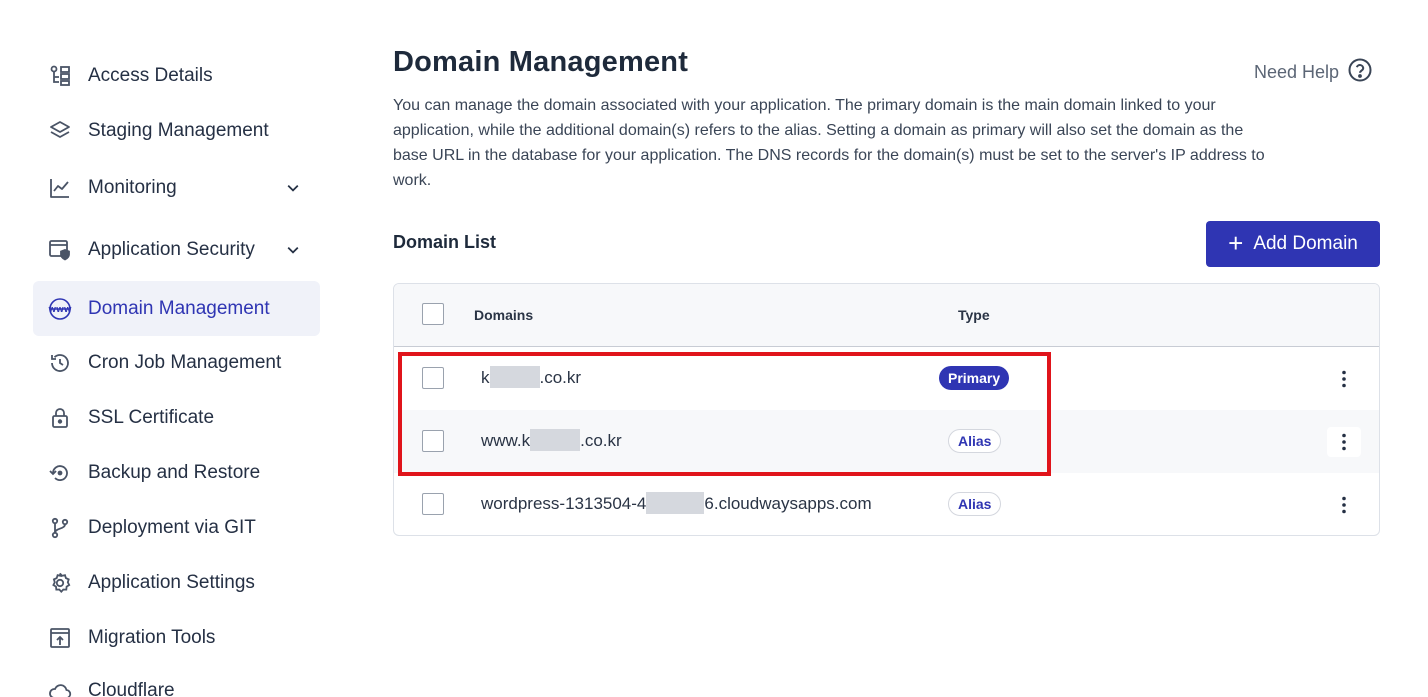 The image size is (1428, 697). What do you see at coordinates (179, 308) in the screenshot?
I see `sidebar-item-label: Domain Management` at bounding box center [179, 308].